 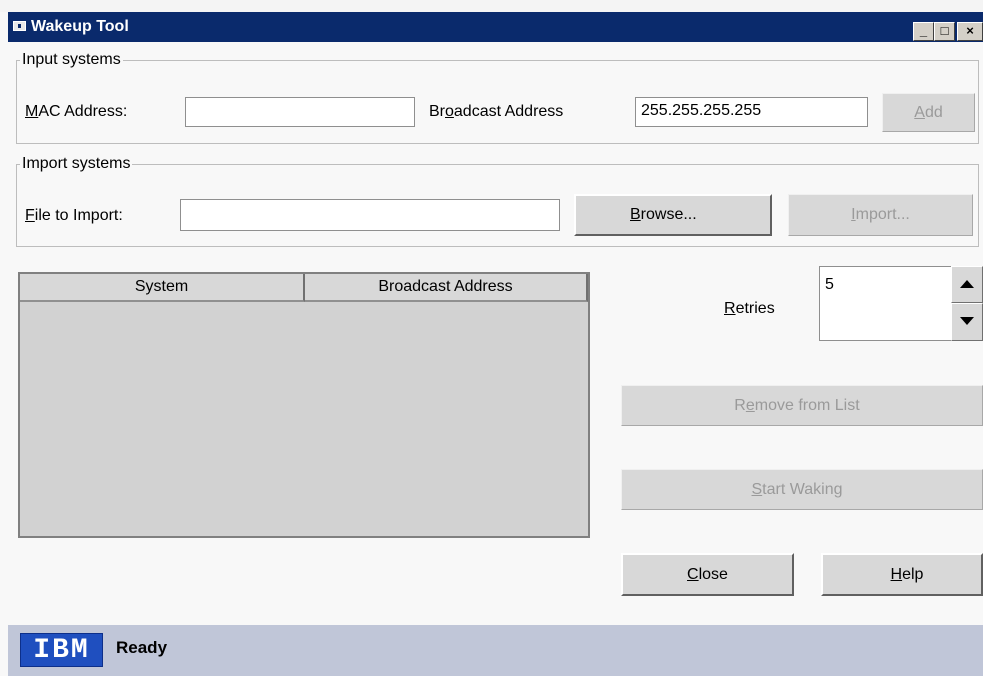 I want to click on file-label-text: ile to Import:, so click(x=78, y=215).